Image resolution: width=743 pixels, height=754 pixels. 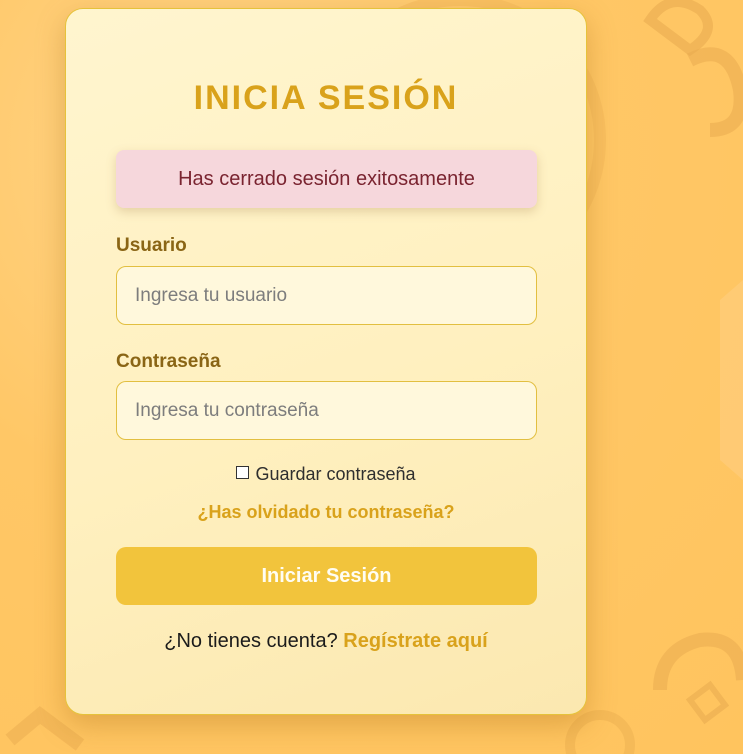 I want to click on logout-success-alert: Has cerrado sesión exitosamente, so click(x=326, y=179).